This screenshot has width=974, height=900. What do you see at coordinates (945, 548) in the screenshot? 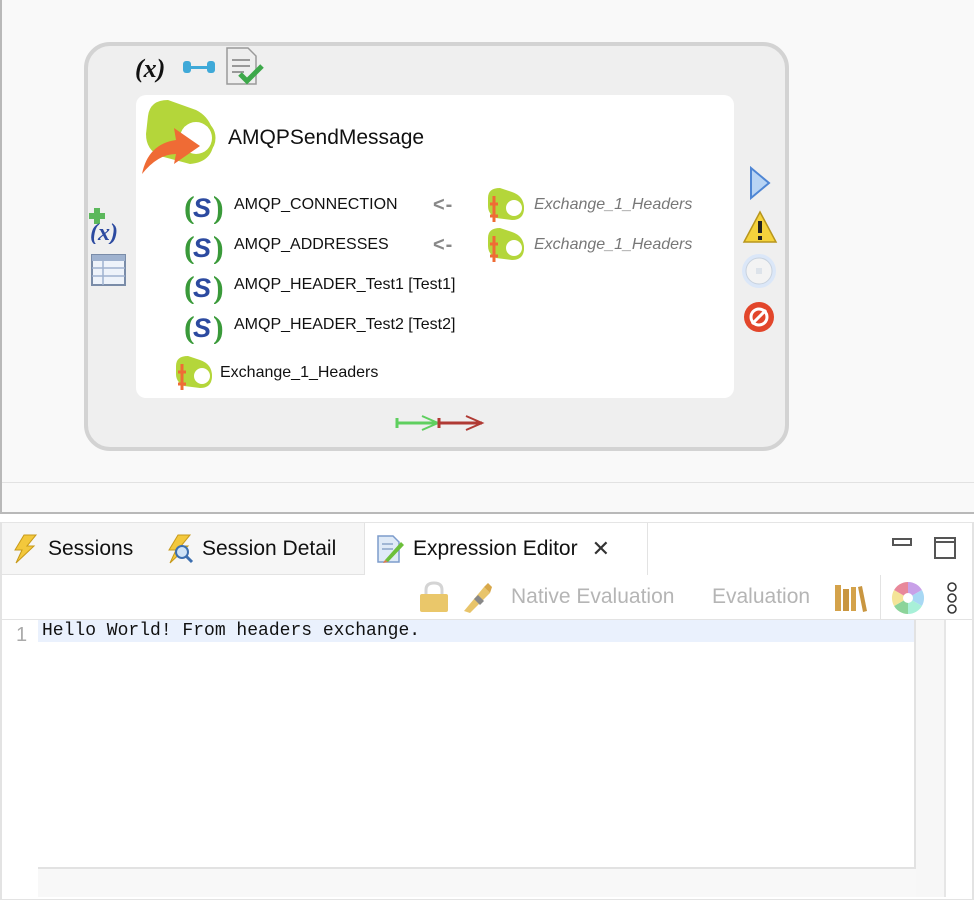
I see `maximize-icon` at bounding box center [945, 548].